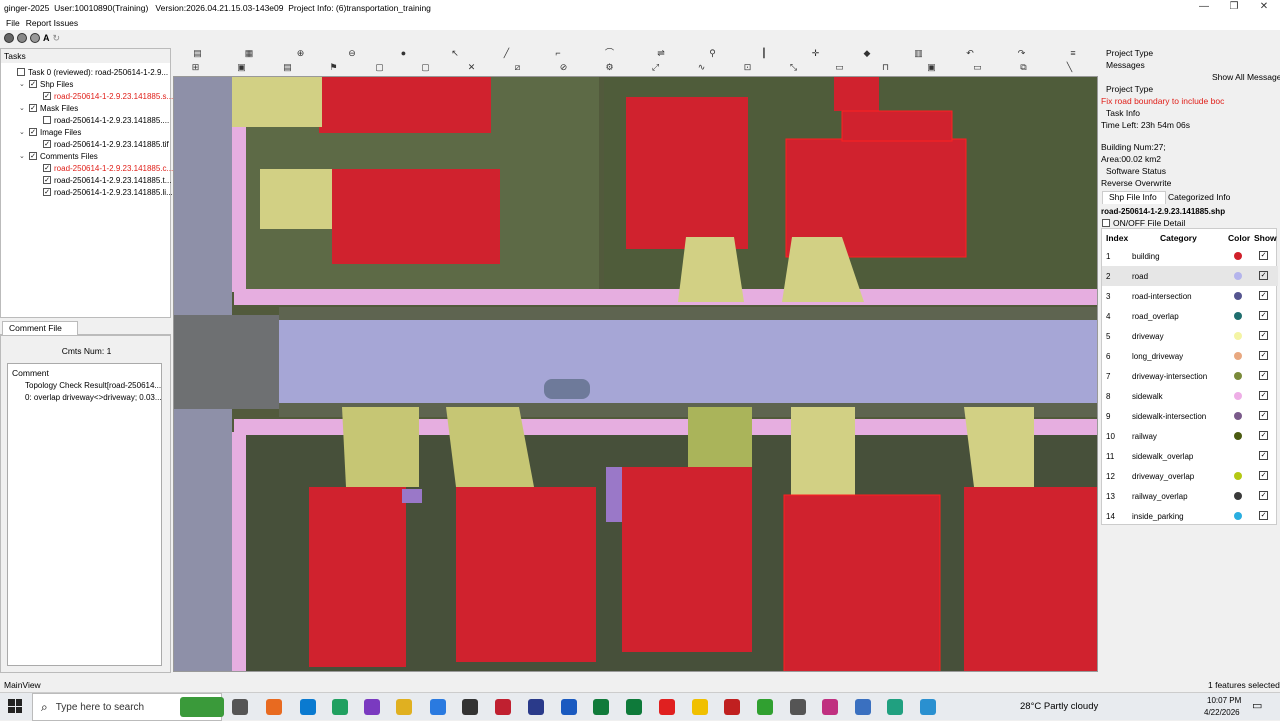 This screenshot has width=1280, height=721. Describe the element at coordinates (1136, 183) in the screenshot. I see `reverse-overwrite-label: Reverse Overwrite` at that location.